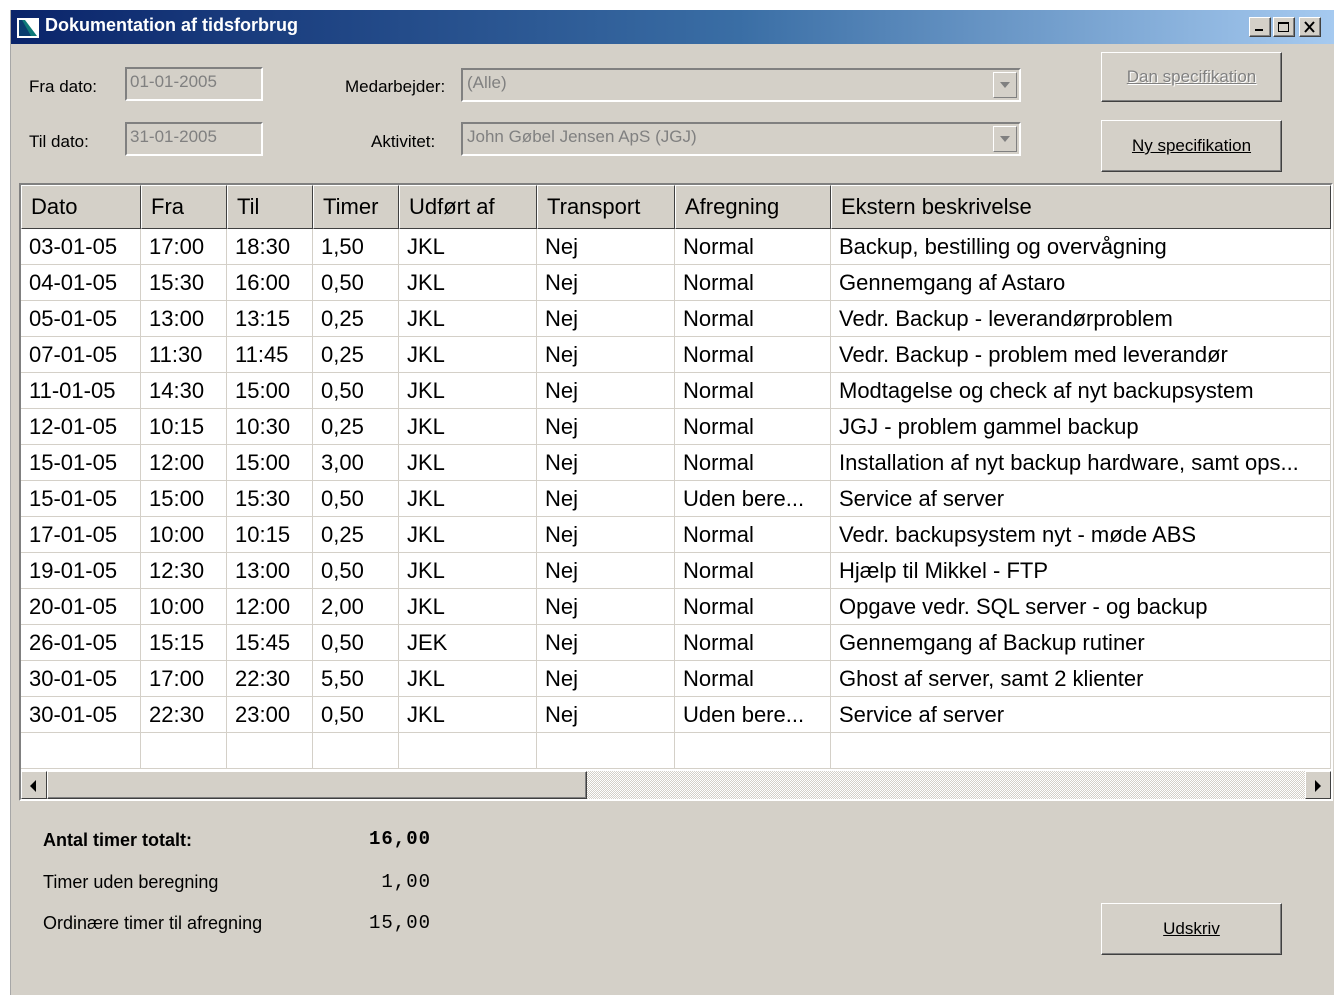  What do you see at coordinates (270, 679) in the screenshot?
I see `cell-til: 22:30` at bounding box center [270, 679].